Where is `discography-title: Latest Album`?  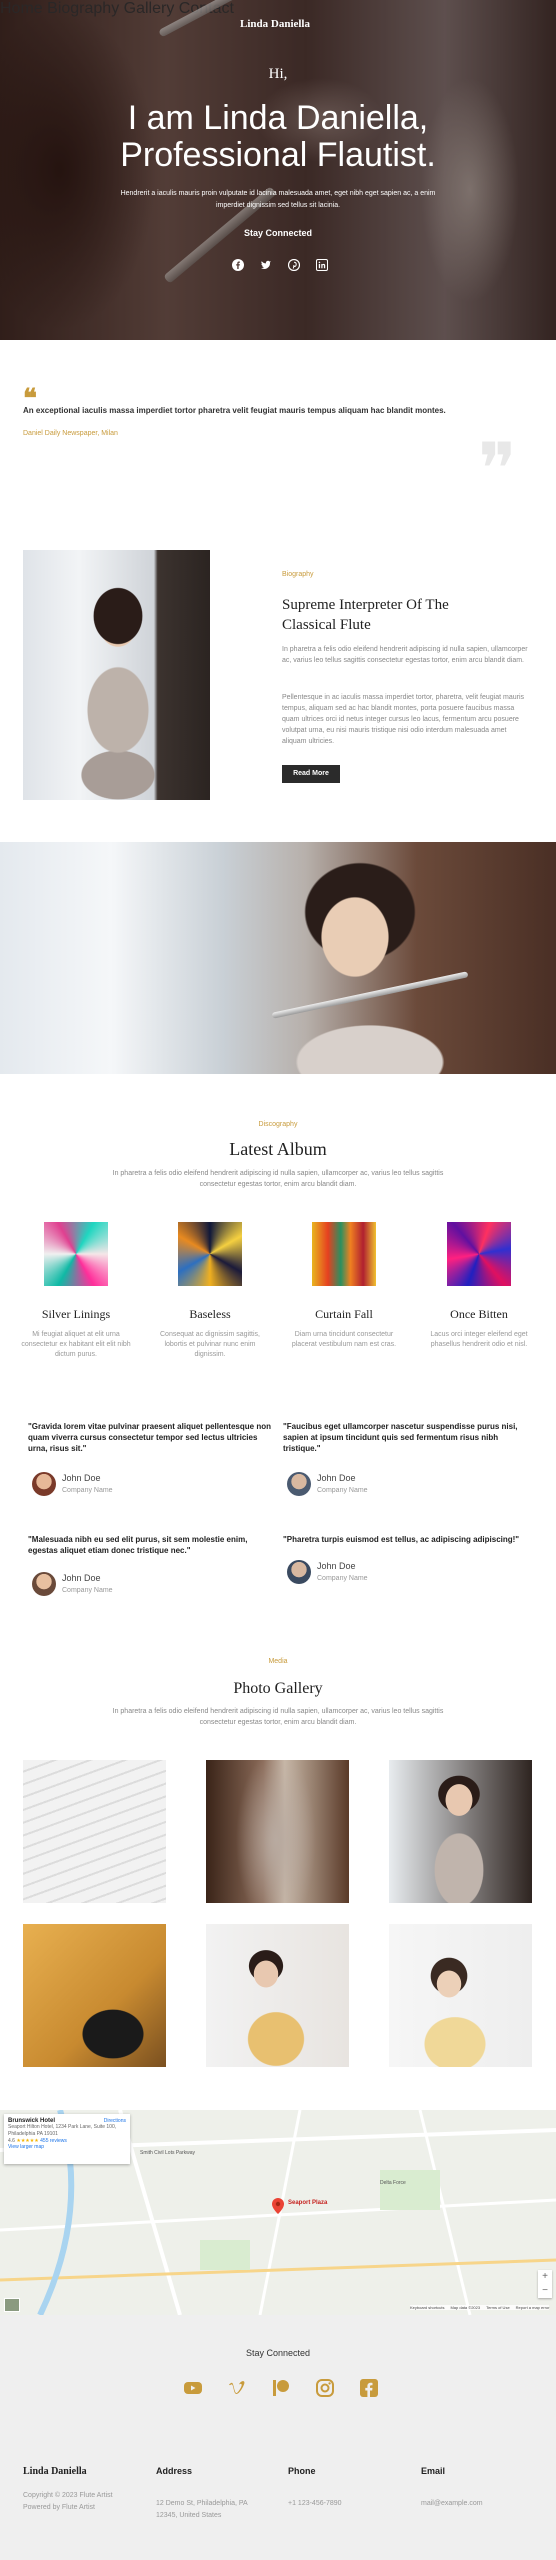 discography-title: Latest Album is located at coordinates (278, 1149).